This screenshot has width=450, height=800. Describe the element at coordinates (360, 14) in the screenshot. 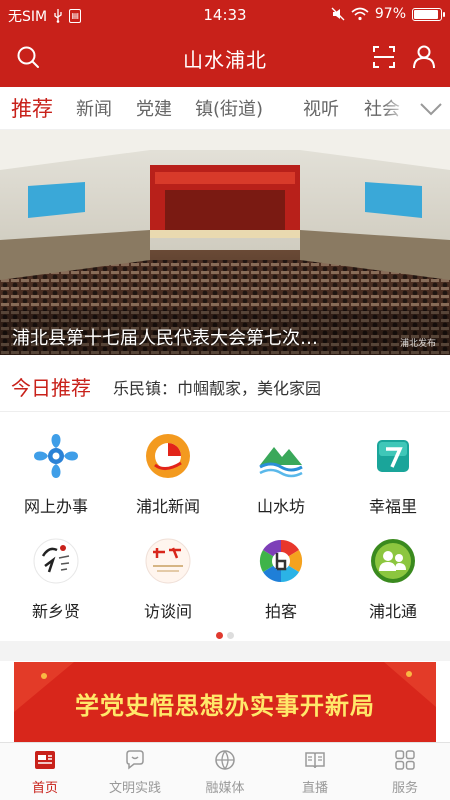

I see `wifi-icon` at that location.